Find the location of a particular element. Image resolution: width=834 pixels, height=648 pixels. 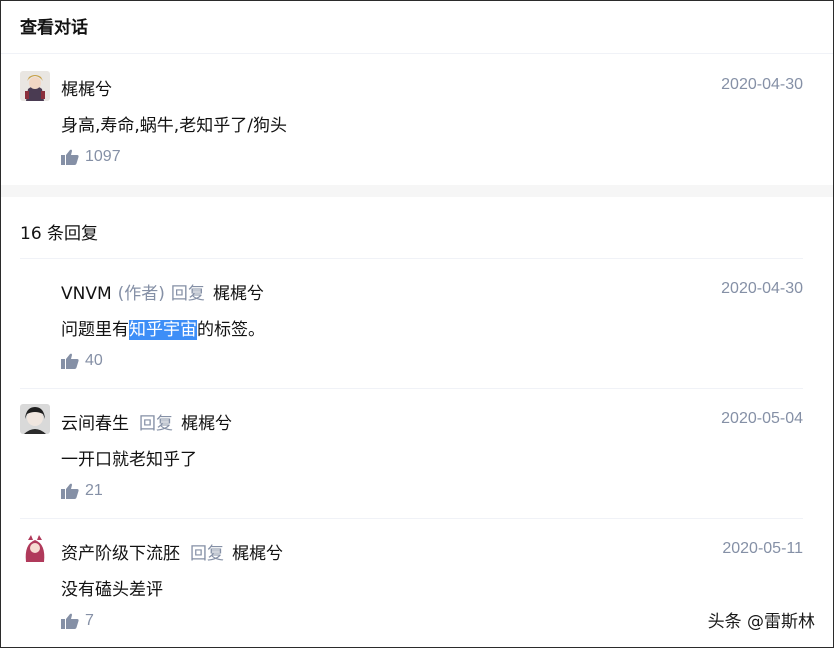

reply-author-line: VNVM (作者) 回复 梶梶兮 is located at coordinates (162, 291).